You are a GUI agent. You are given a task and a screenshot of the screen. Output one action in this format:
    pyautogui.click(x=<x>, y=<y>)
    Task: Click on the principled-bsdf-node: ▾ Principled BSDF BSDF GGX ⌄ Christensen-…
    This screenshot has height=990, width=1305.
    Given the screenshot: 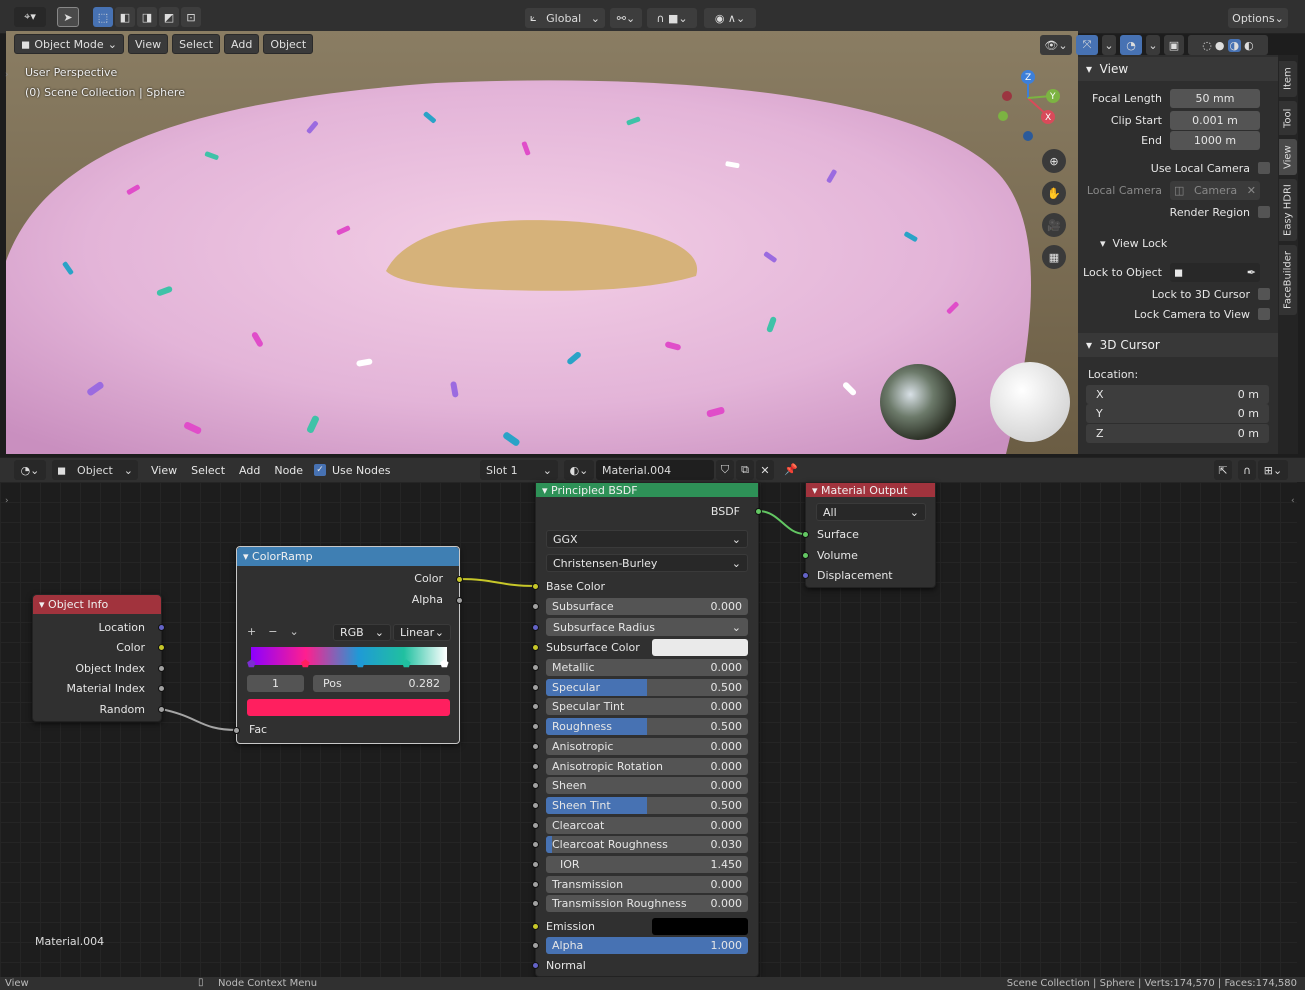 What is the action you would take?
    pyautogui.click(x=647, y=729)
    